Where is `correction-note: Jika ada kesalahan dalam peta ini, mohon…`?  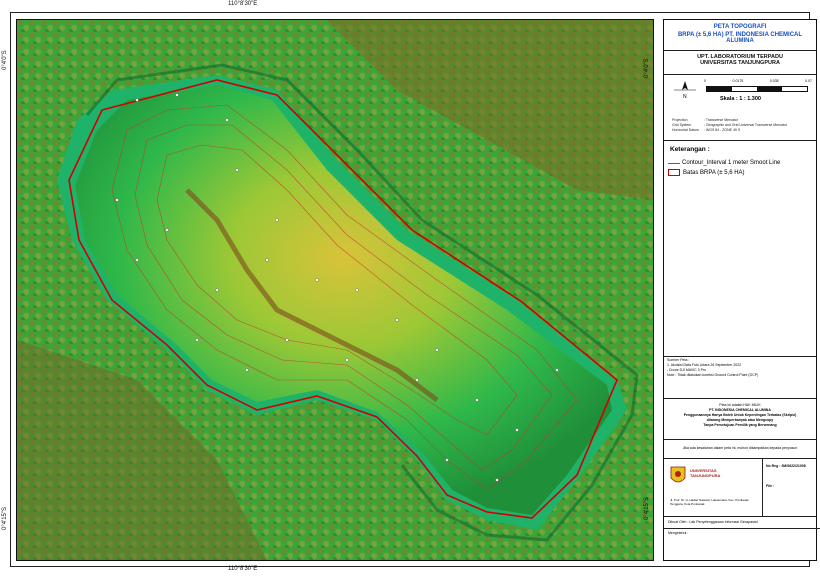 correction-note: Jika ada kesalahan dalam peta ini, mohon… is located at coordinates (740, 448).